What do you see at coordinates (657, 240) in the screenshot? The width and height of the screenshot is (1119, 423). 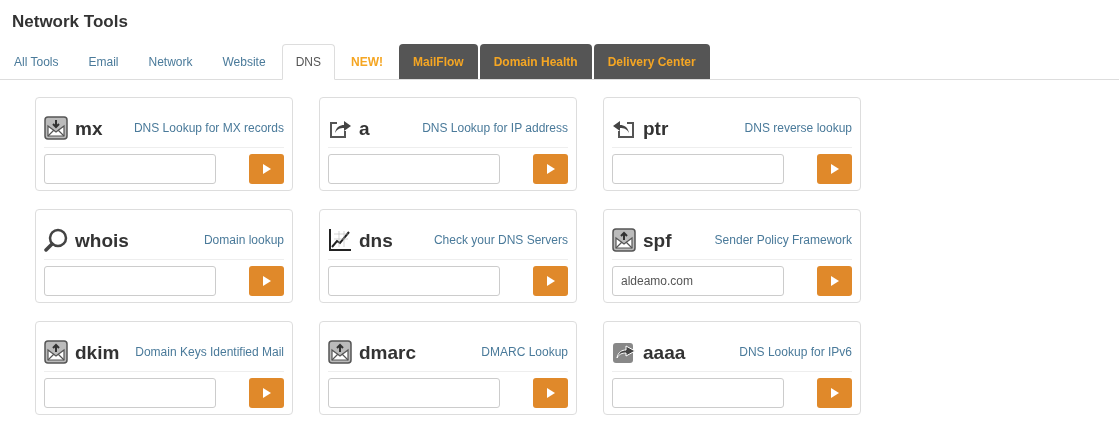 I see `tool-name: spf` at bounding box center [657, 240].